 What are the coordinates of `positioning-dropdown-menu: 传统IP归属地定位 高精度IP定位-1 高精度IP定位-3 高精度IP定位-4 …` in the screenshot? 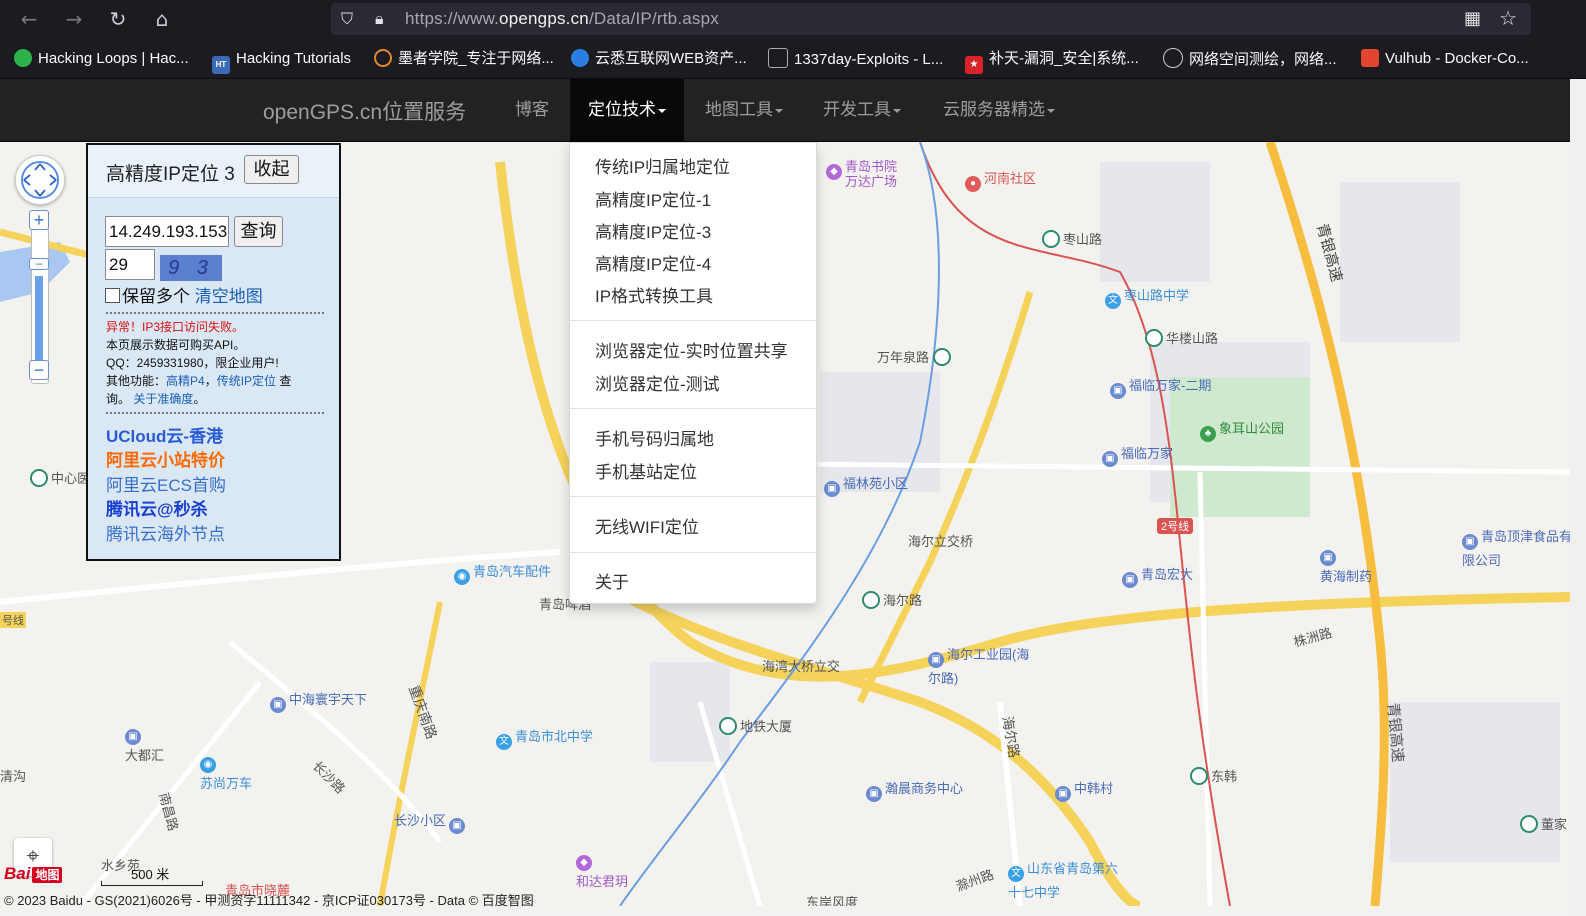 It's located at (693, 373).